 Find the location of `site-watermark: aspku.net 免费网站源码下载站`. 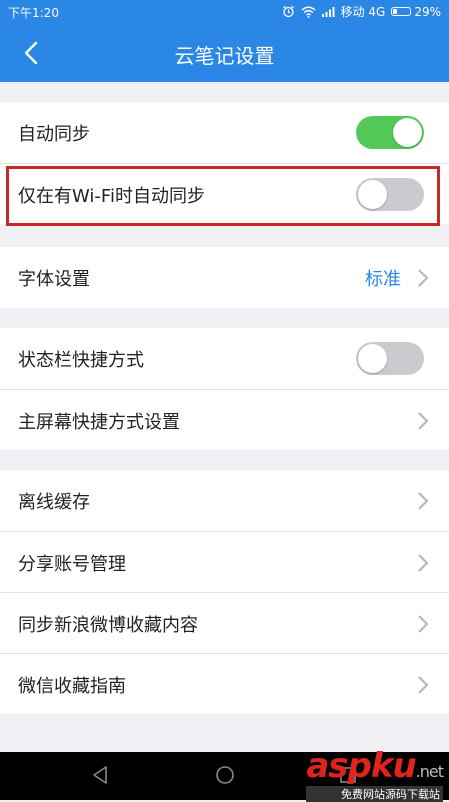

site-watermark: aspku.net 免费网站源码下载站 is located at coordinates (375, 774).